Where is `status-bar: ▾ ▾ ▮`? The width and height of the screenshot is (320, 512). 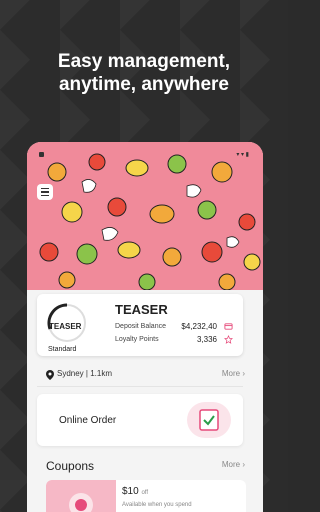
status-bar: ▾ ▾ ▮ is located at coordinates (145, 155).